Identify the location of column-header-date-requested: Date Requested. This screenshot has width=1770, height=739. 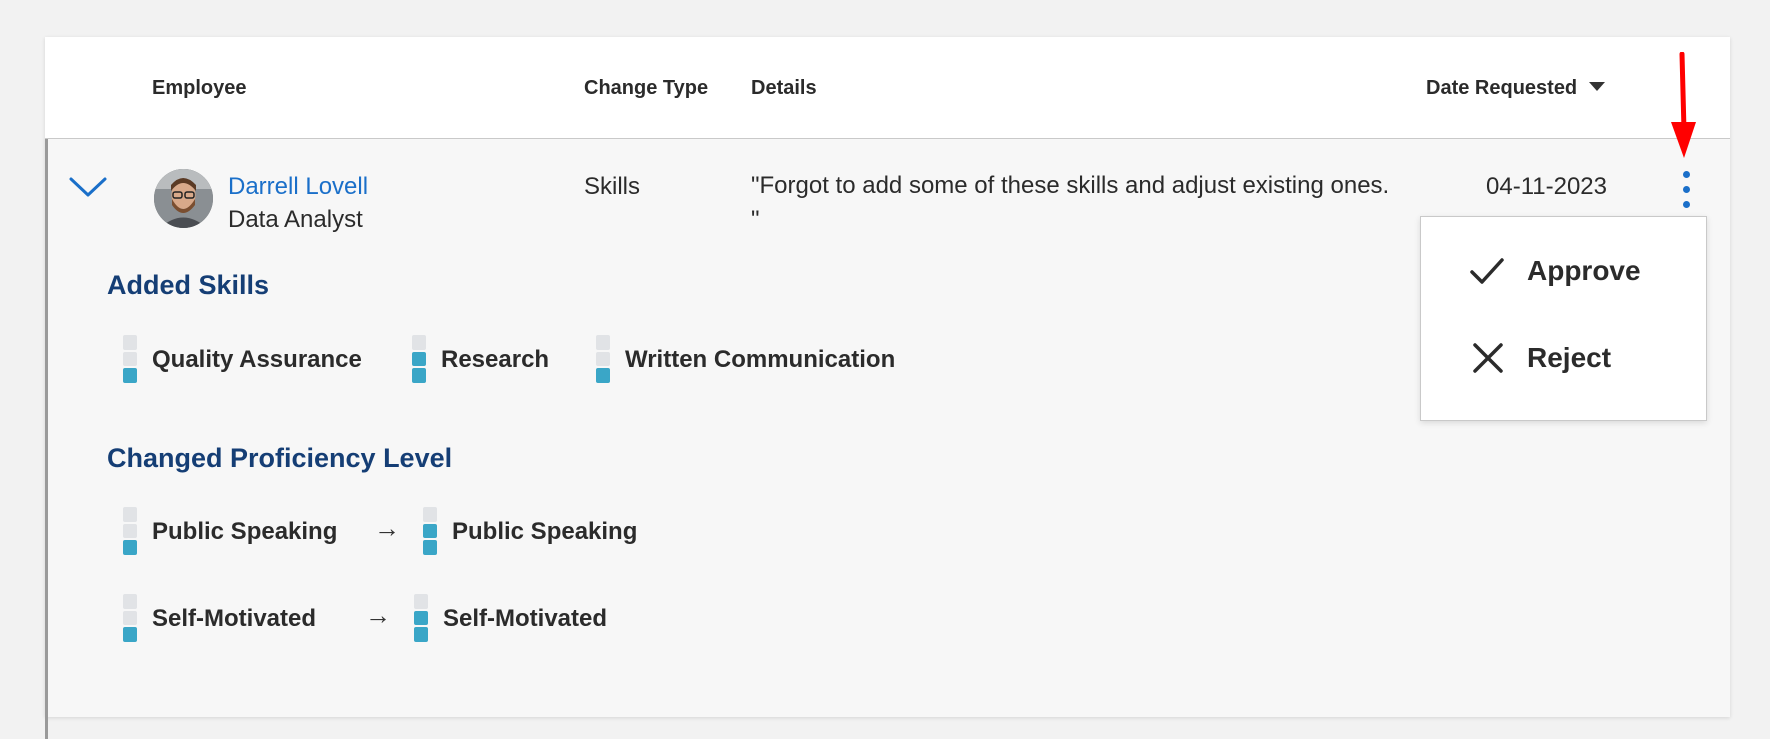
(1516, 88).